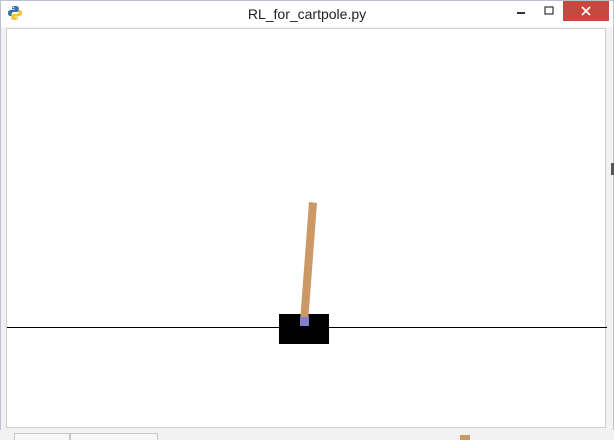  I want to click on close-icon, so click(586, 11).